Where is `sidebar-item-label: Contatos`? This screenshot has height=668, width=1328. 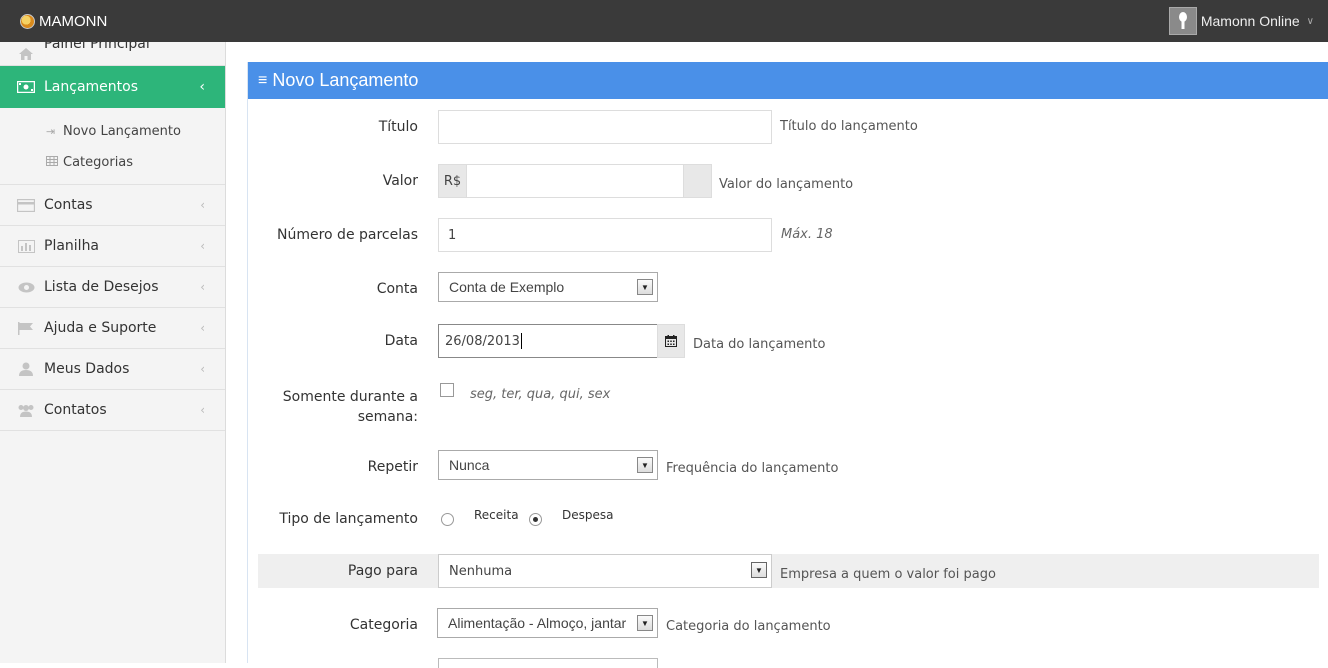 sidebar-item-label: Contatos is located at coordinates (75, 410).